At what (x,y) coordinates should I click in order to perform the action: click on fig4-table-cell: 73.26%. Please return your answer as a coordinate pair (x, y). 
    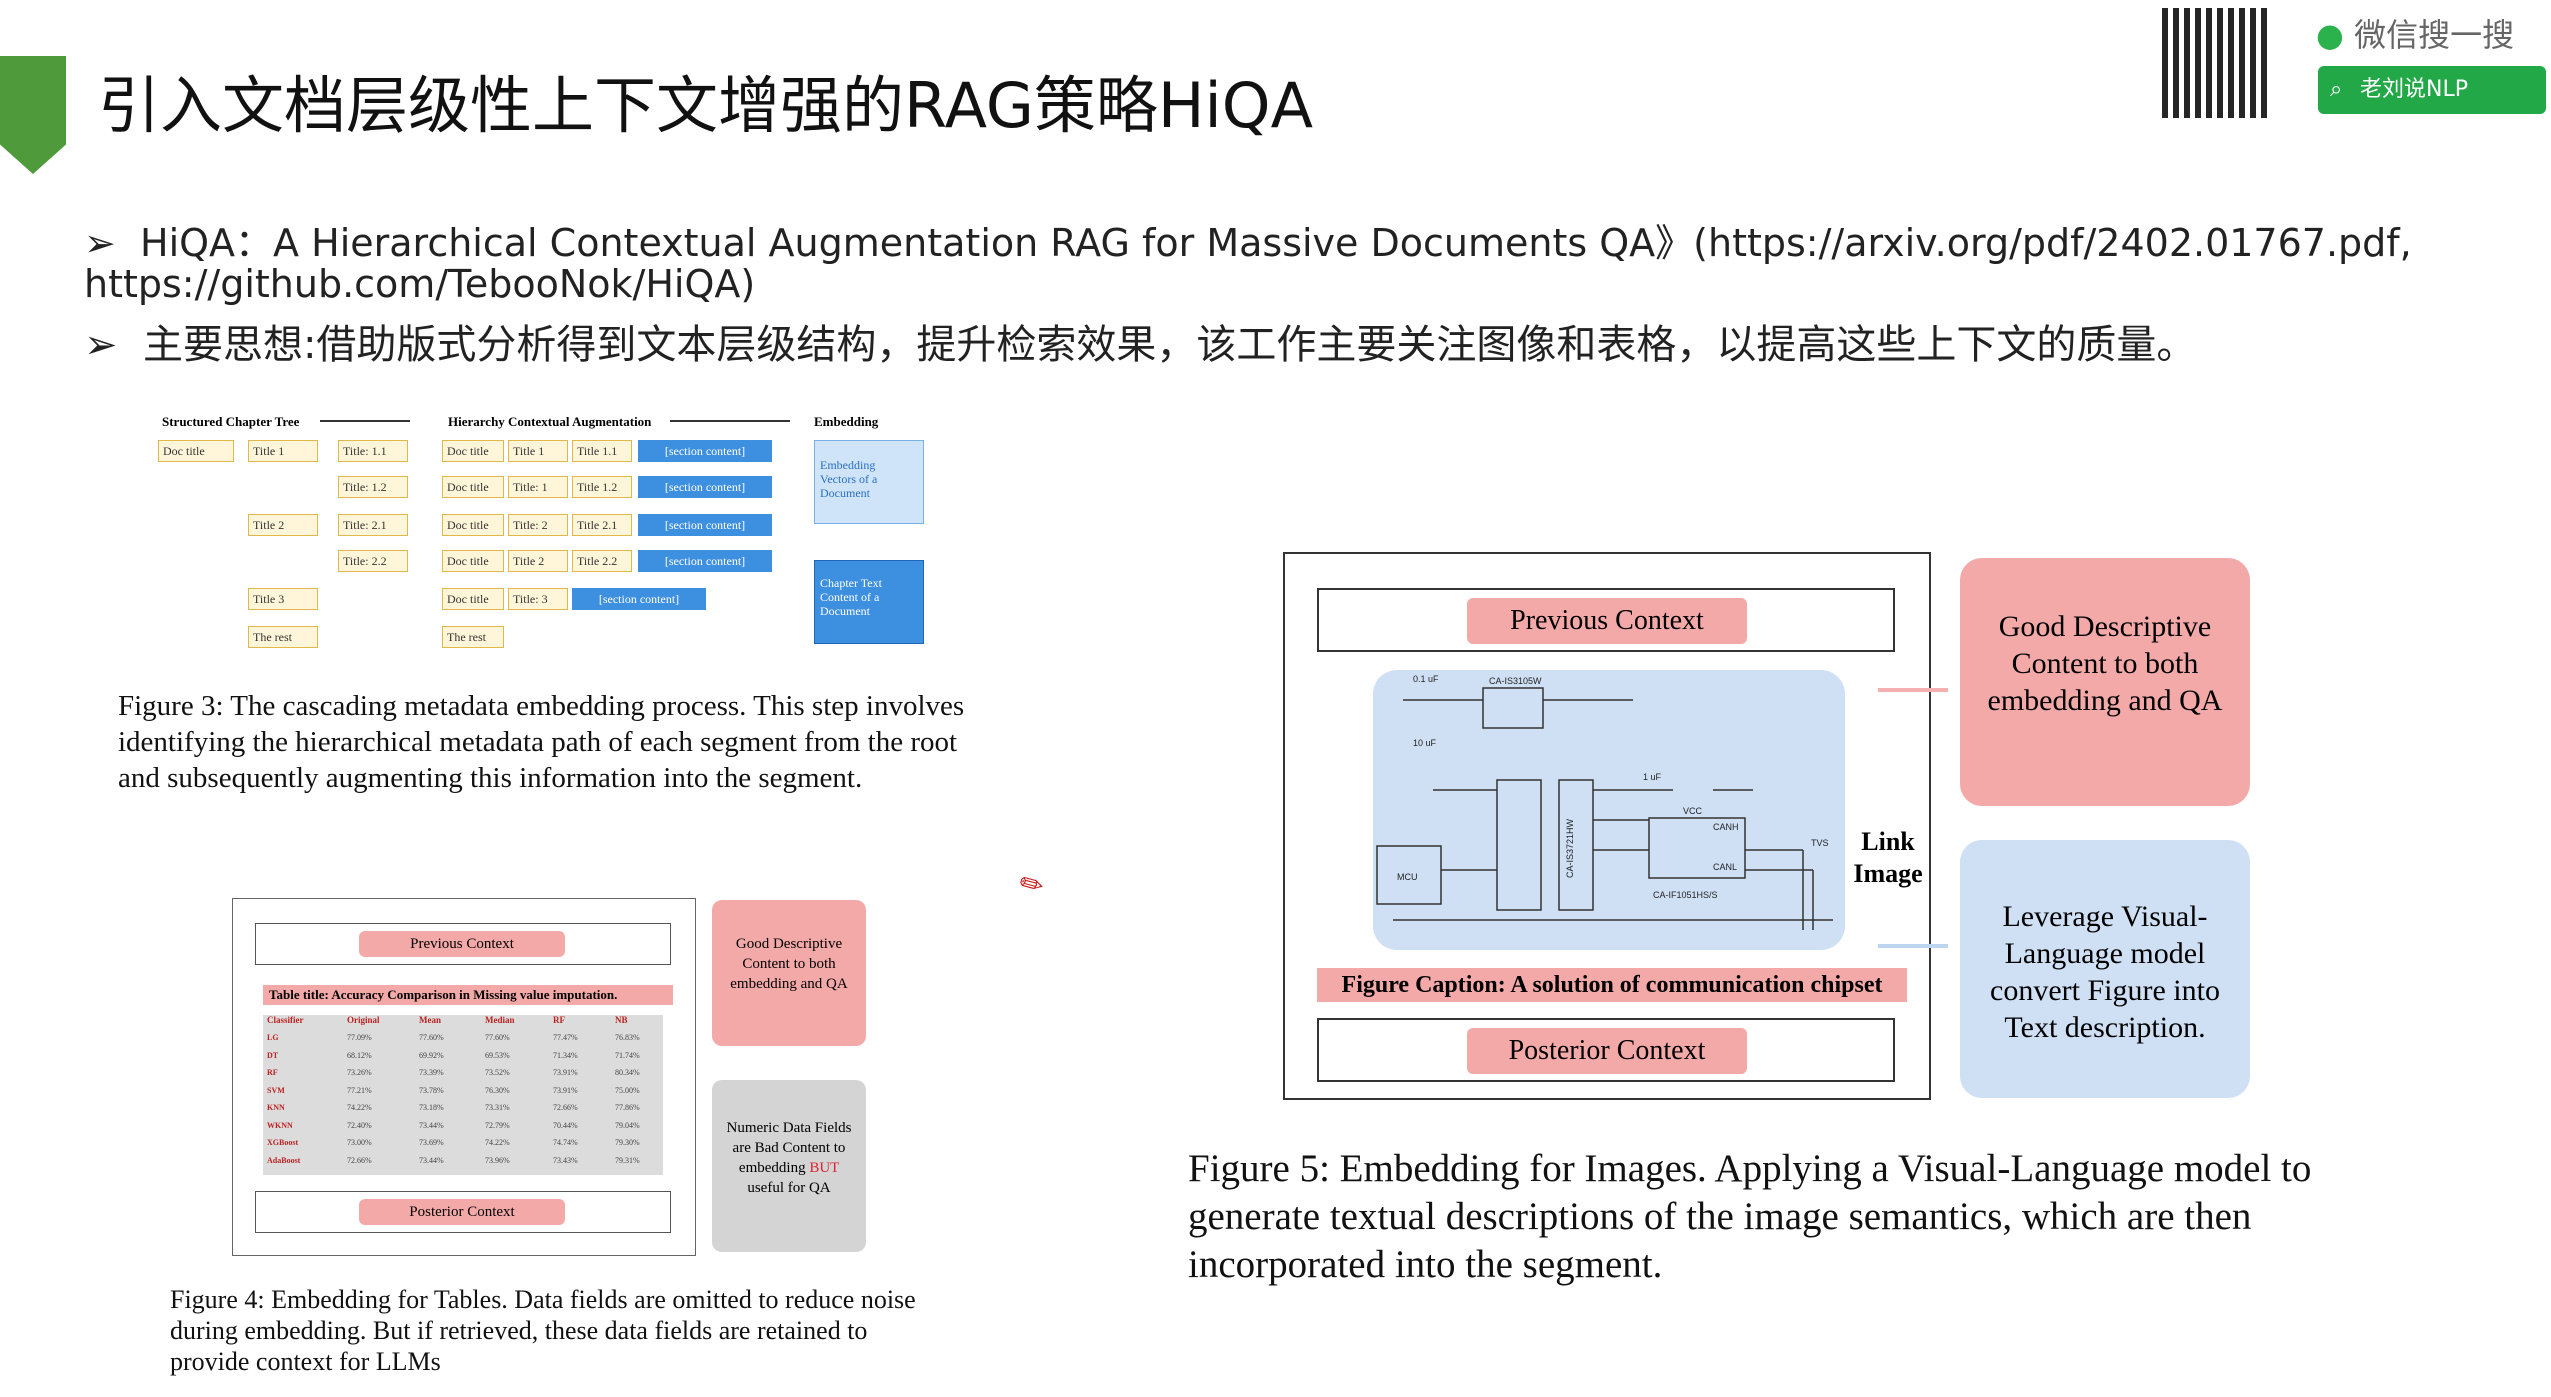
    Looking at the image, I should click on (359, 1072).